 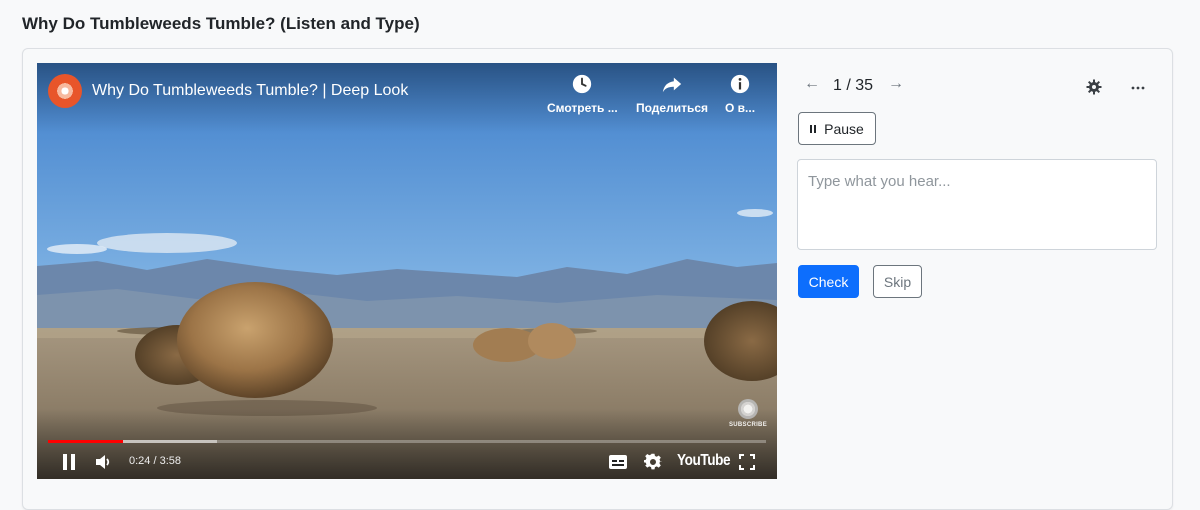 I want to click on subscribe-watermark: SUBSCRIBE, so click(x=748, y=413).